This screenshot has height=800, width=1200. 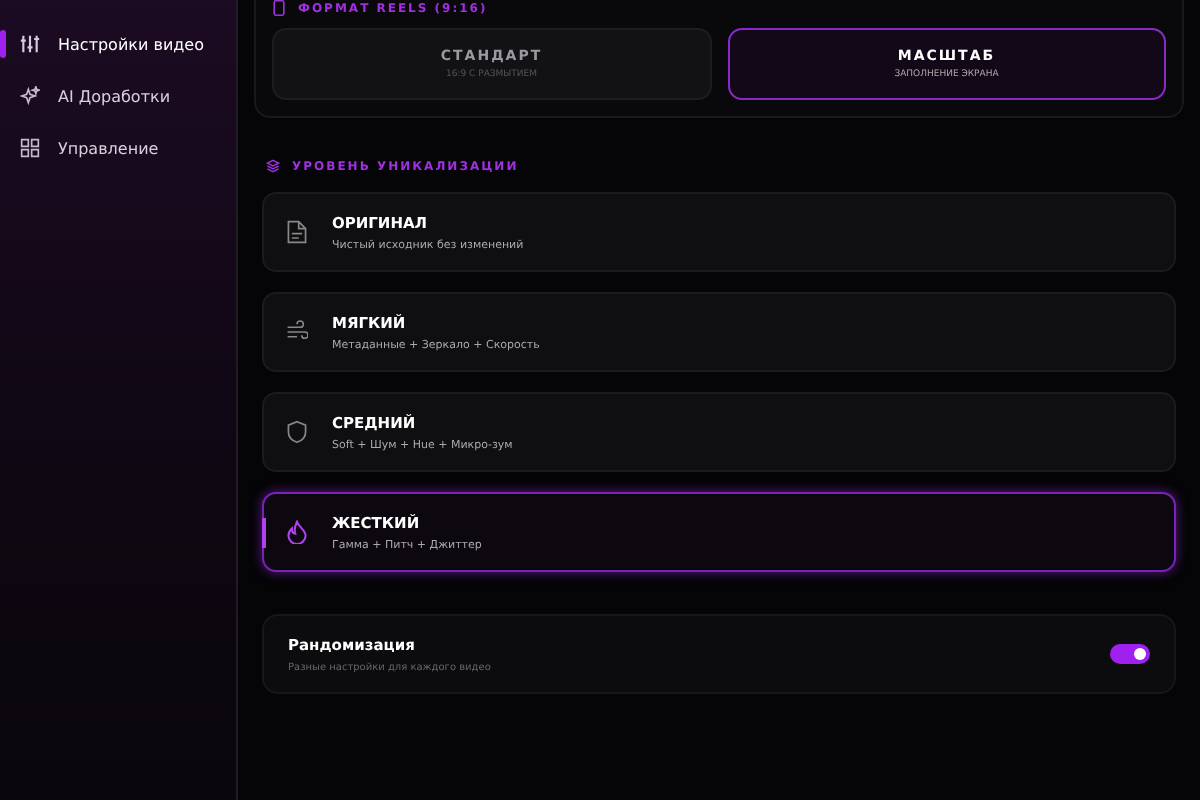 I want to click on sidebar-item: Настройки видео, so click(x=118, y=44).